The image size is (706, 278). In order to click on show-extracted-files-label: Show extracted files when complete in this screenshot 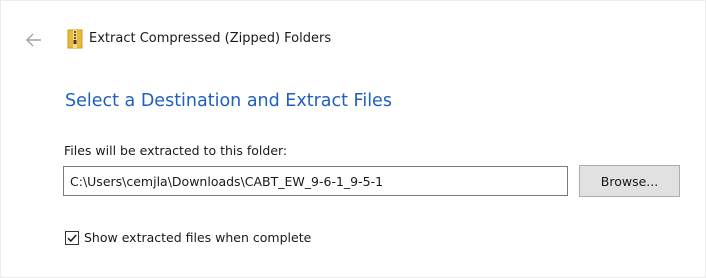, I will do `click(197, 237)`.